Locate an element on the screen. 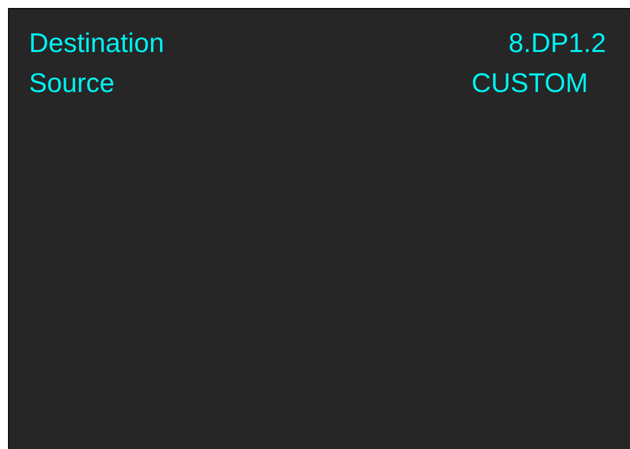 This screenshot has width=630, height=449. setting-value: 8.DP1.2 is located at coordinates (557, 43).